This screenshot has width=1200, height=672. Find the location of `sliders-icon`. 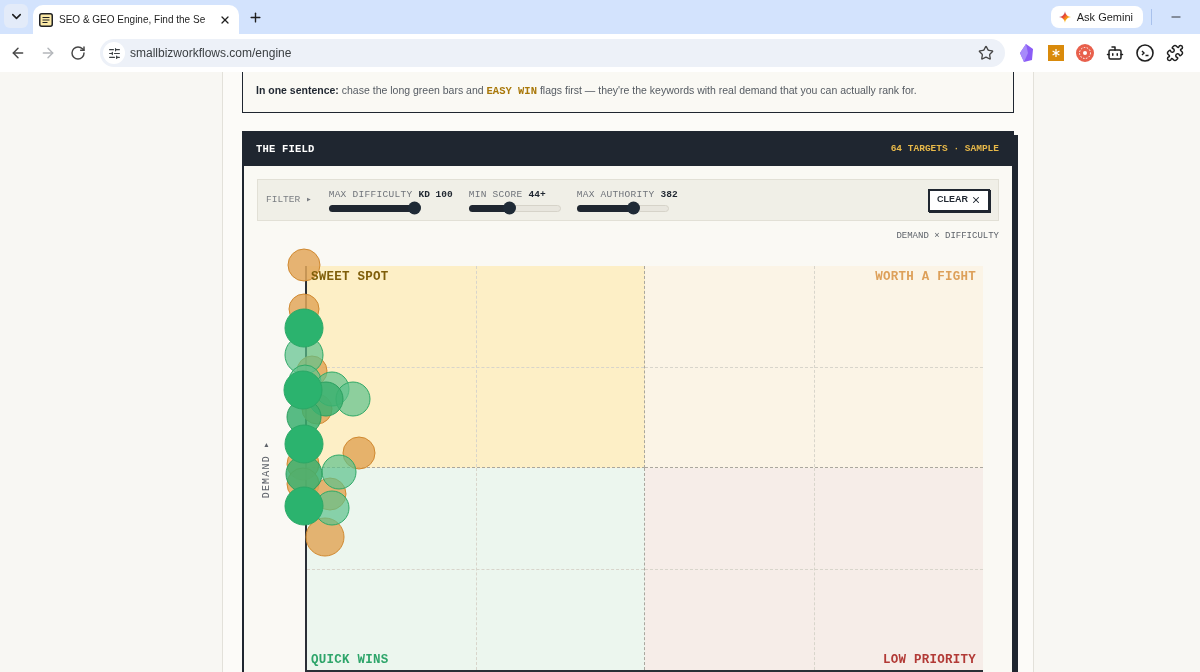

sliders-icon is located at coordinates (114, 53).